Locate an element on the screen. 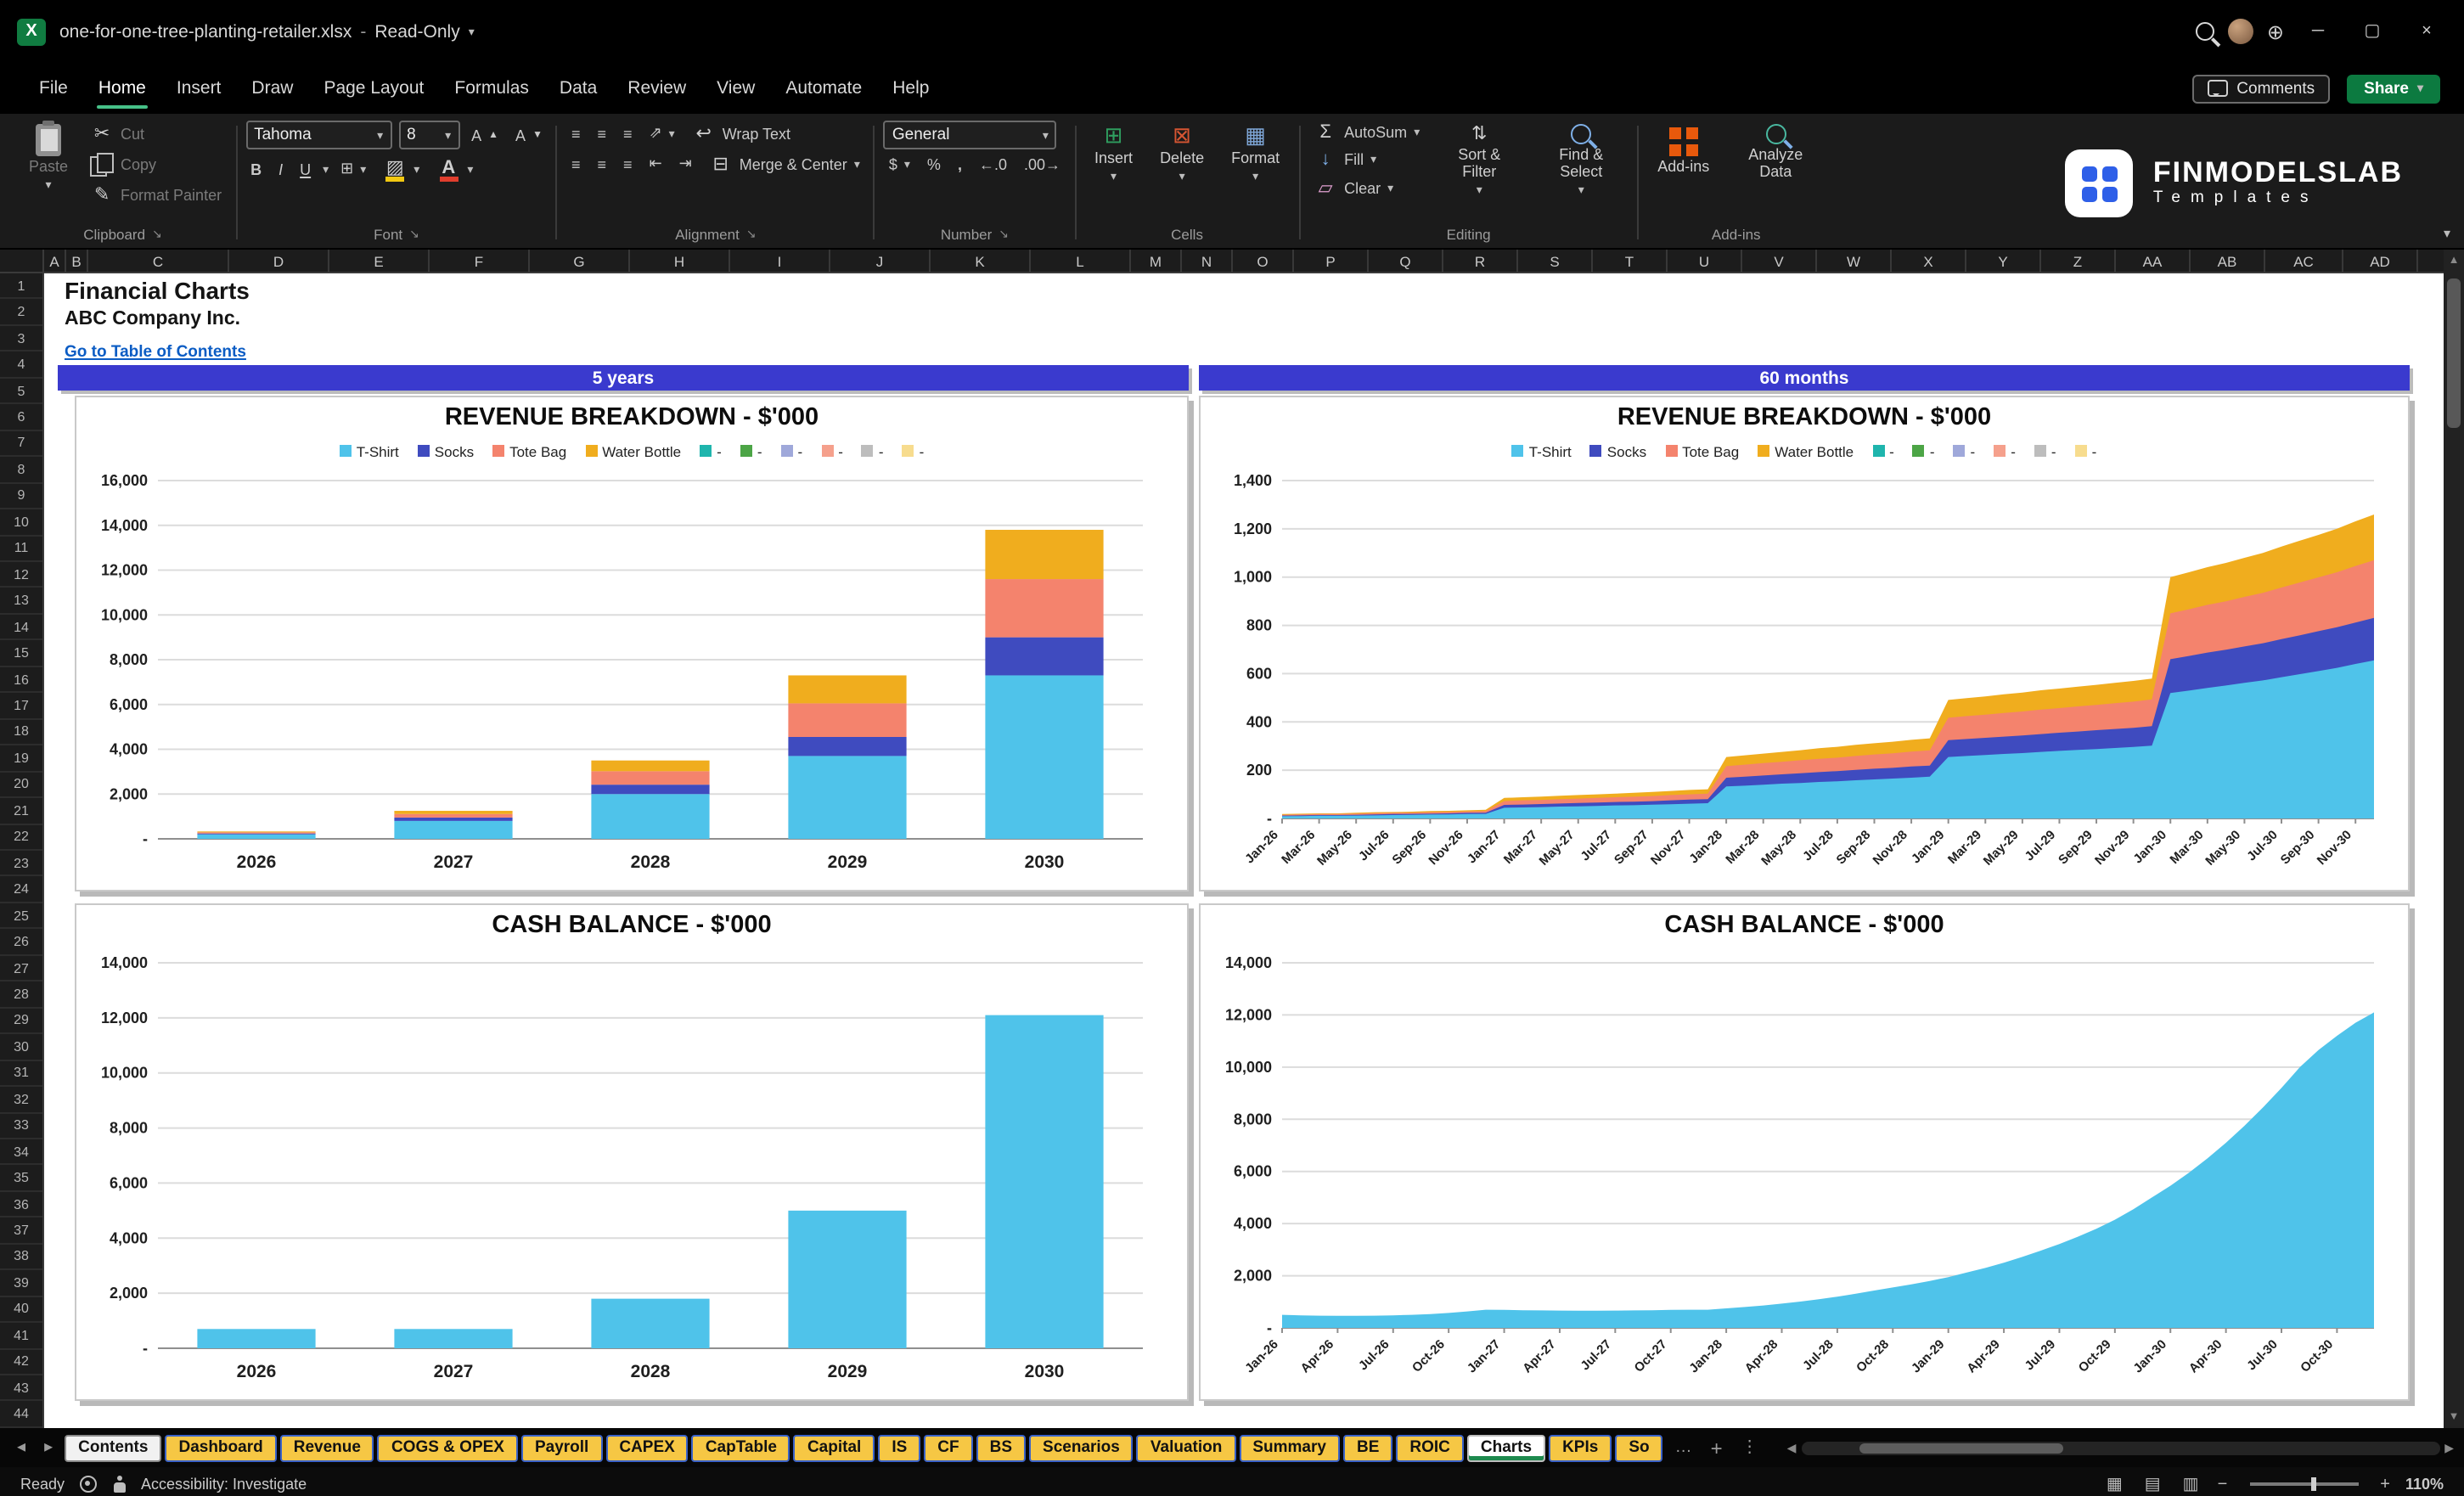 This screenshot has width=2464, height=1496. col-header-AC: AC is located at coordinates (2304, 261).